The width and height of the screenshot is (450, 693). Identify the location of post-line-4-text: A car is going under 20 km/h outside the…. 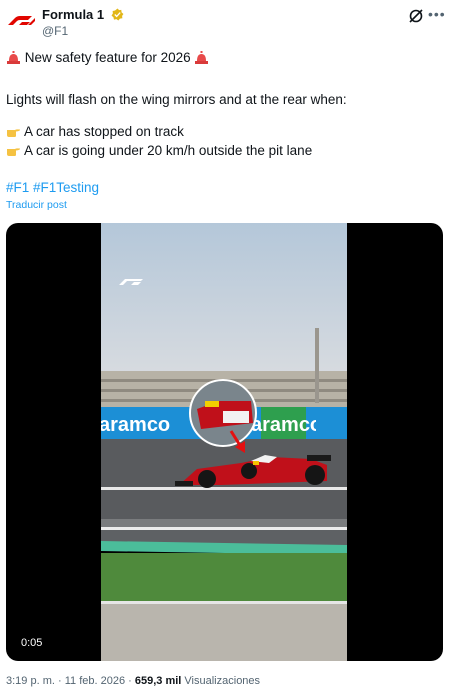
(168, 150).